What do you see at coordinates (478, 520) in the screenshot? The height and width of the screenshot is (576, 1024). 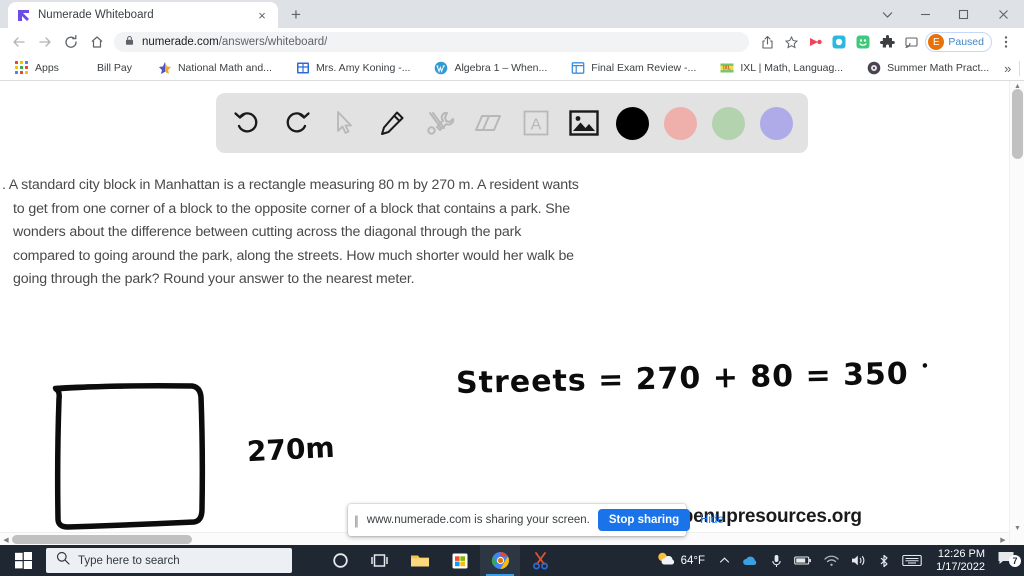 I see `share-message: www.numerade.com is sharing your screen.` at bounding box center [478, 520].